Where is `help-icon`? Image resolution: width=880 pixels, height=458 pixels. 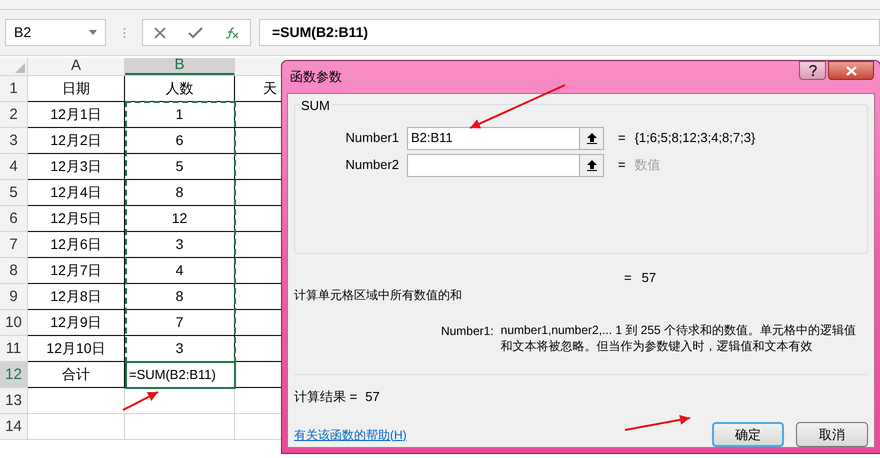
help-icon is located at coordinates (812, 70).